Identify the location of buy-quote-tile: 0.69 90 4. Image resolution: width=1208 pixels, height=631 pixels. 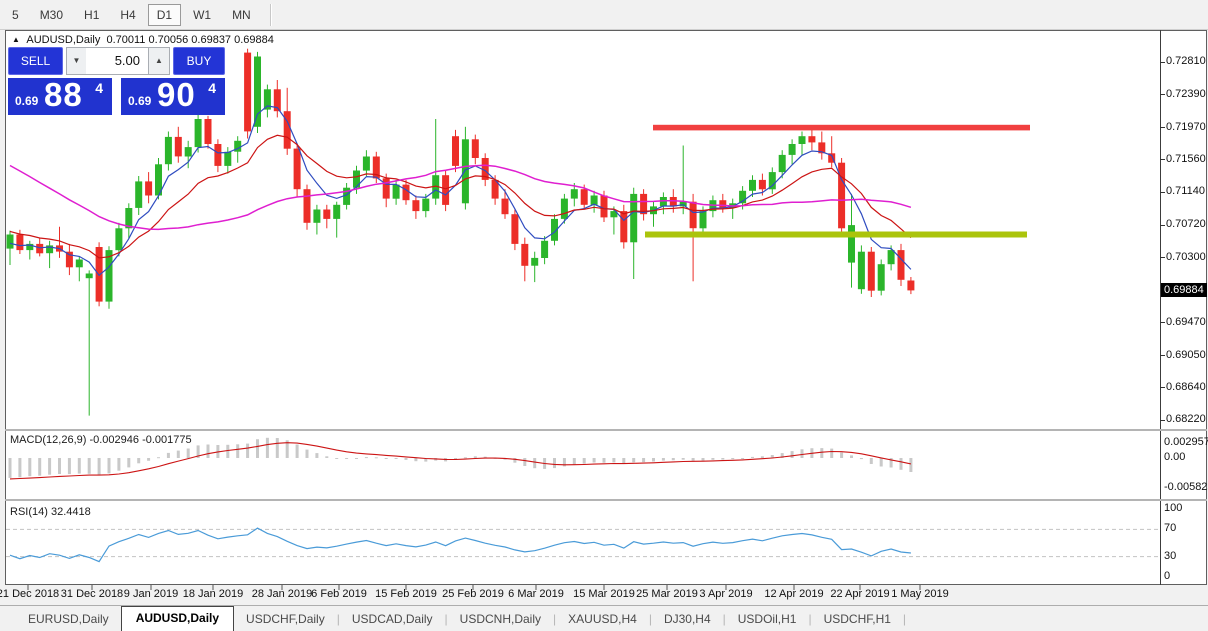
(173, 95).